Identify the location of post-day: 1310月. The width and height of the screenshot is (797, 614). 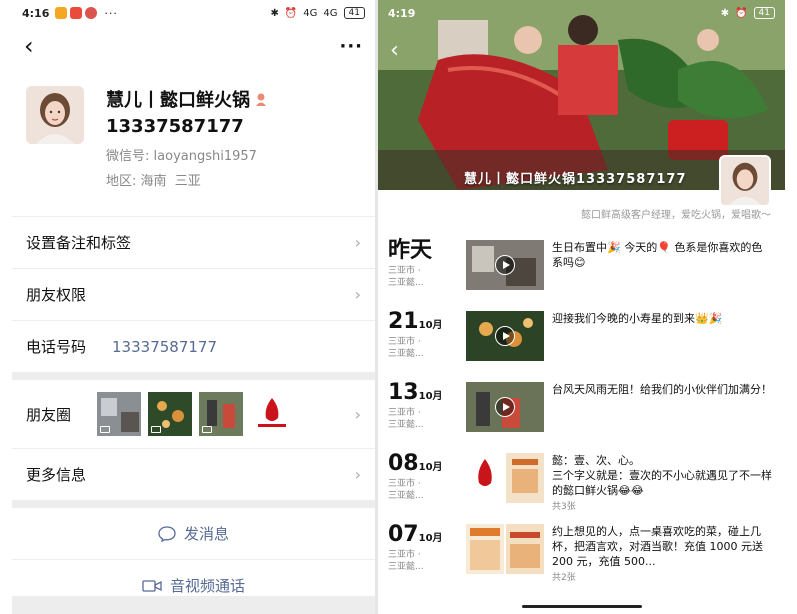
(427, 393).